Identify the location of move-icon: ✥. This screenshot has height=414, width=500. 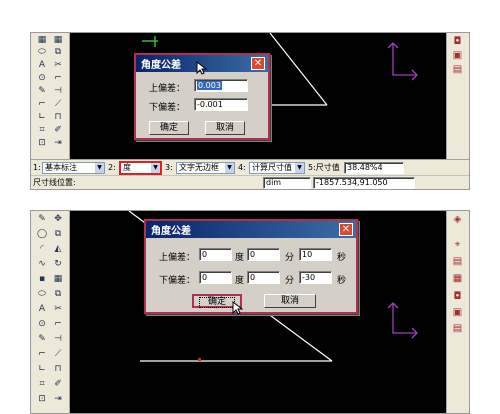
(58, 219).